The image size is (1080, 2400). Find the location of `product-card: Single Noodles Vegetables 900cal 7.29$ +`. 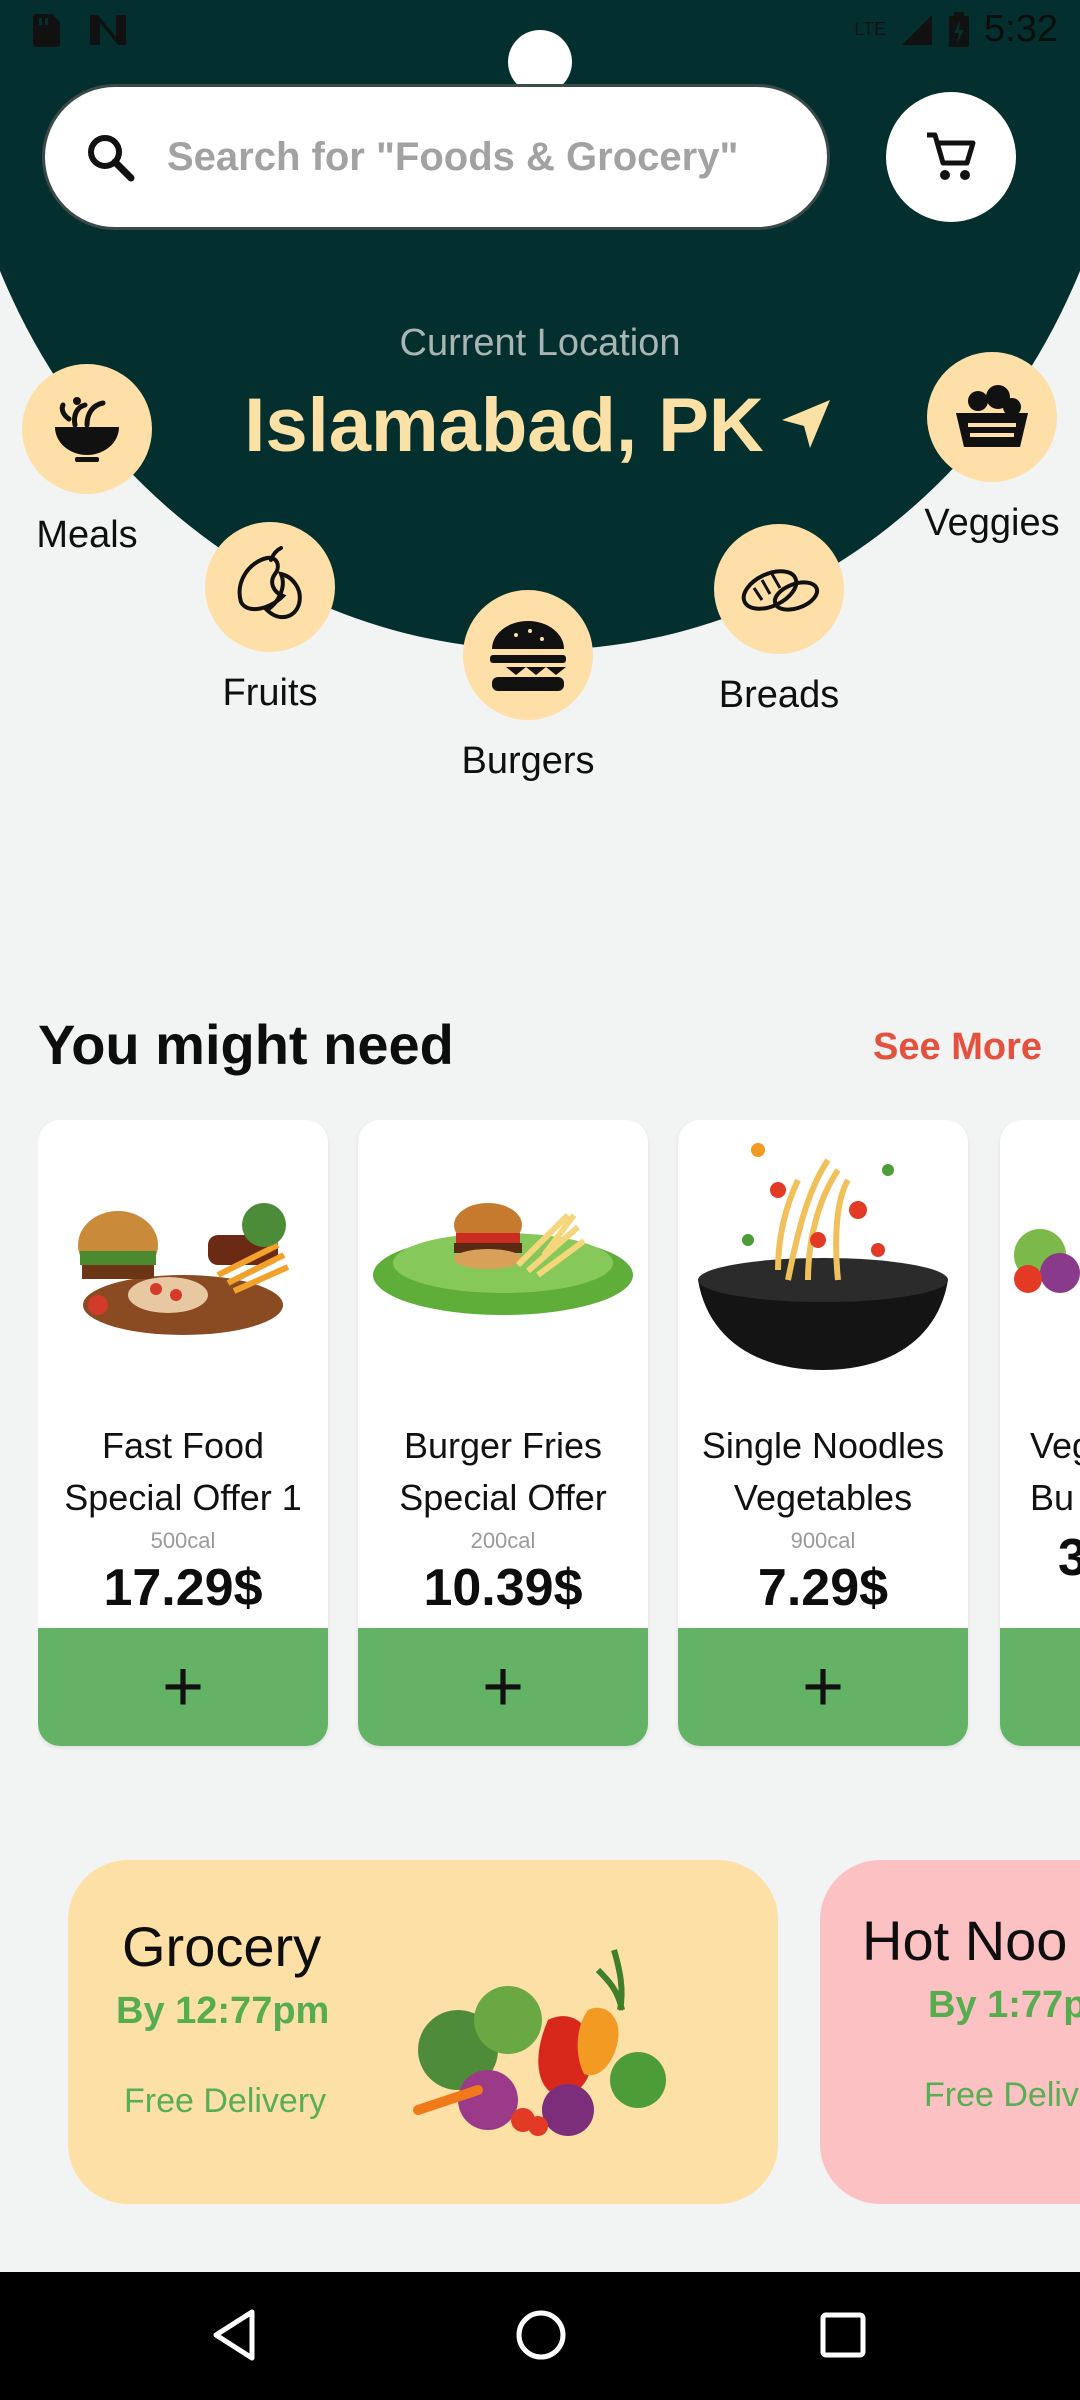

product-card: Single Noodles Vegetables 900cal 7.29$ + is located at coordinates (823, 1433).